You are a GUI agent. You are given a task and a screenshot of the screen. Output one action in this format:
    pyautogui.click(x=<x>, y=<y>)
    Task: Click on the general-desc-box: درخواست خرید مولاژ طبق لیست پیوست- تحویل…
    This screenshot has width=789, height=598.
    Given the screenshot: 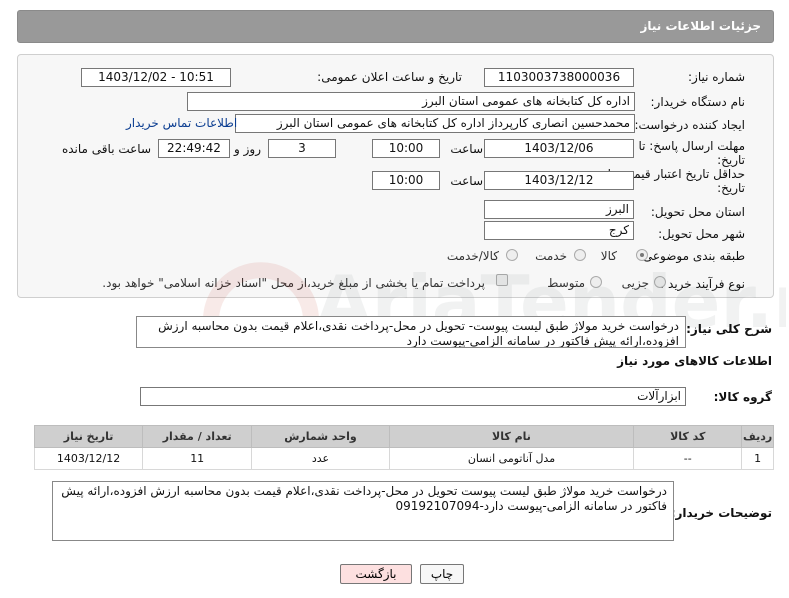 What is the action you would take?
    pyautogui.click(x=411, y=332)
    